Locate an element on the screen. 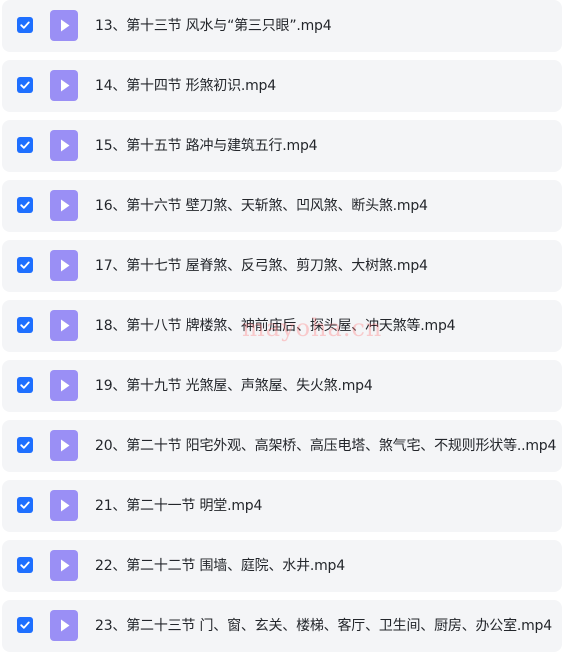  file-name: 23、第二十三节 门、窗、玄关、楼梯、客厅、卫生间、厨房、办公室.mp4 is located at coordinates (323, 626).